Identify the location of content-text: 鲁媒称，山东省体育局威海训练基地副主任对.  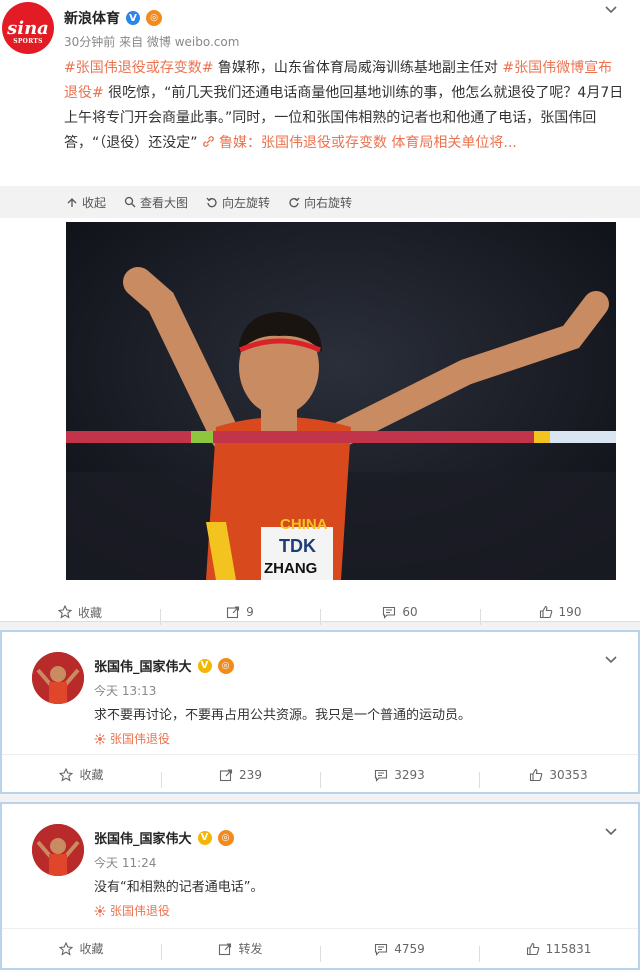
(358, 68).